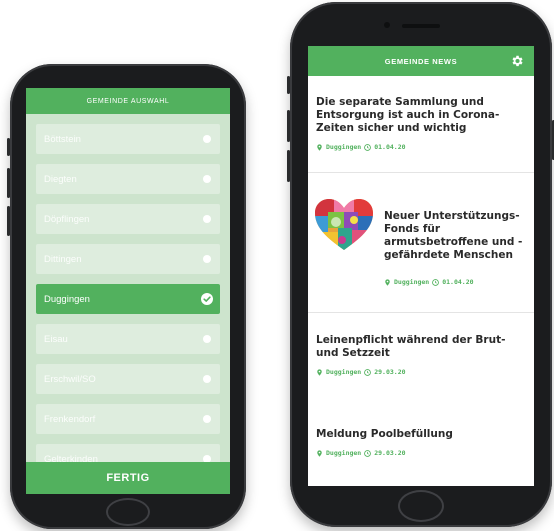  Describe the element at coordinates (128, 139) in the screenshot. I see `municipality-item: Böttstein` at that location.